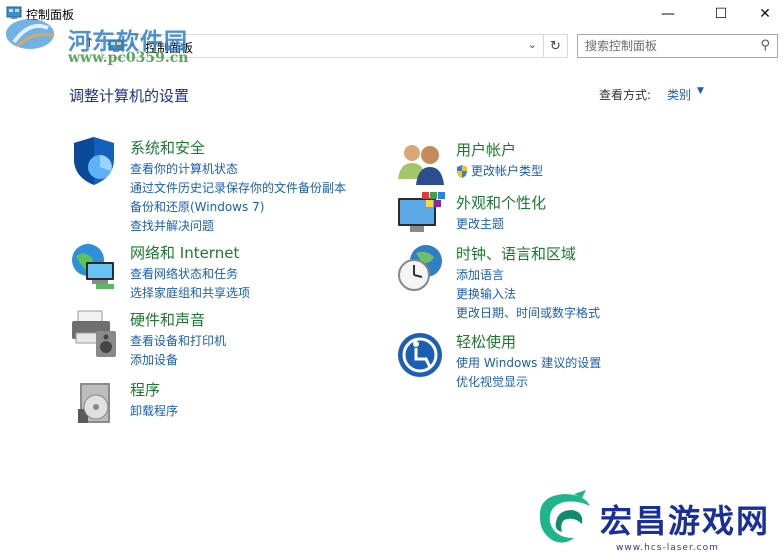 The width and height of the screenshot is (783, 558). What do you see at coordinates (190, 293) in the screenshot?
I see `link-homegroup: 选择家庭组和共享选项` at bounding box center [190, 293].